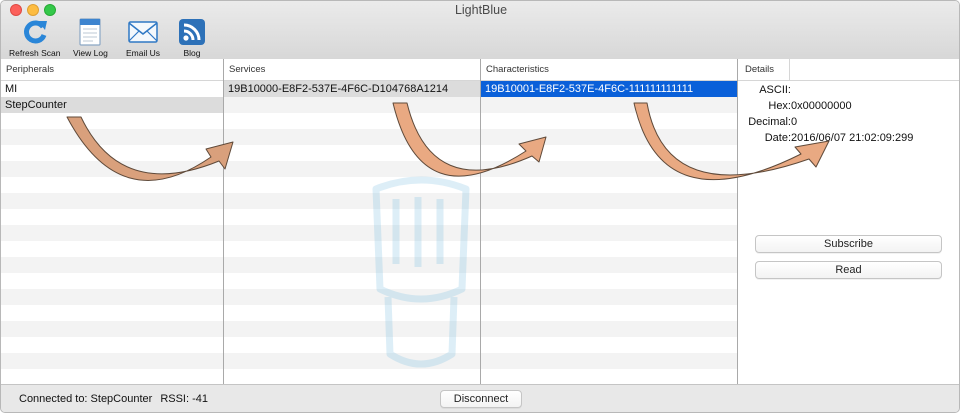 This screenshot has height=413, width=960. What do you see at coordinates (112, 105) in the screenshot?
I see `peripheral-item-stepcounter: StepCounter` at bounding box center [112, 105].